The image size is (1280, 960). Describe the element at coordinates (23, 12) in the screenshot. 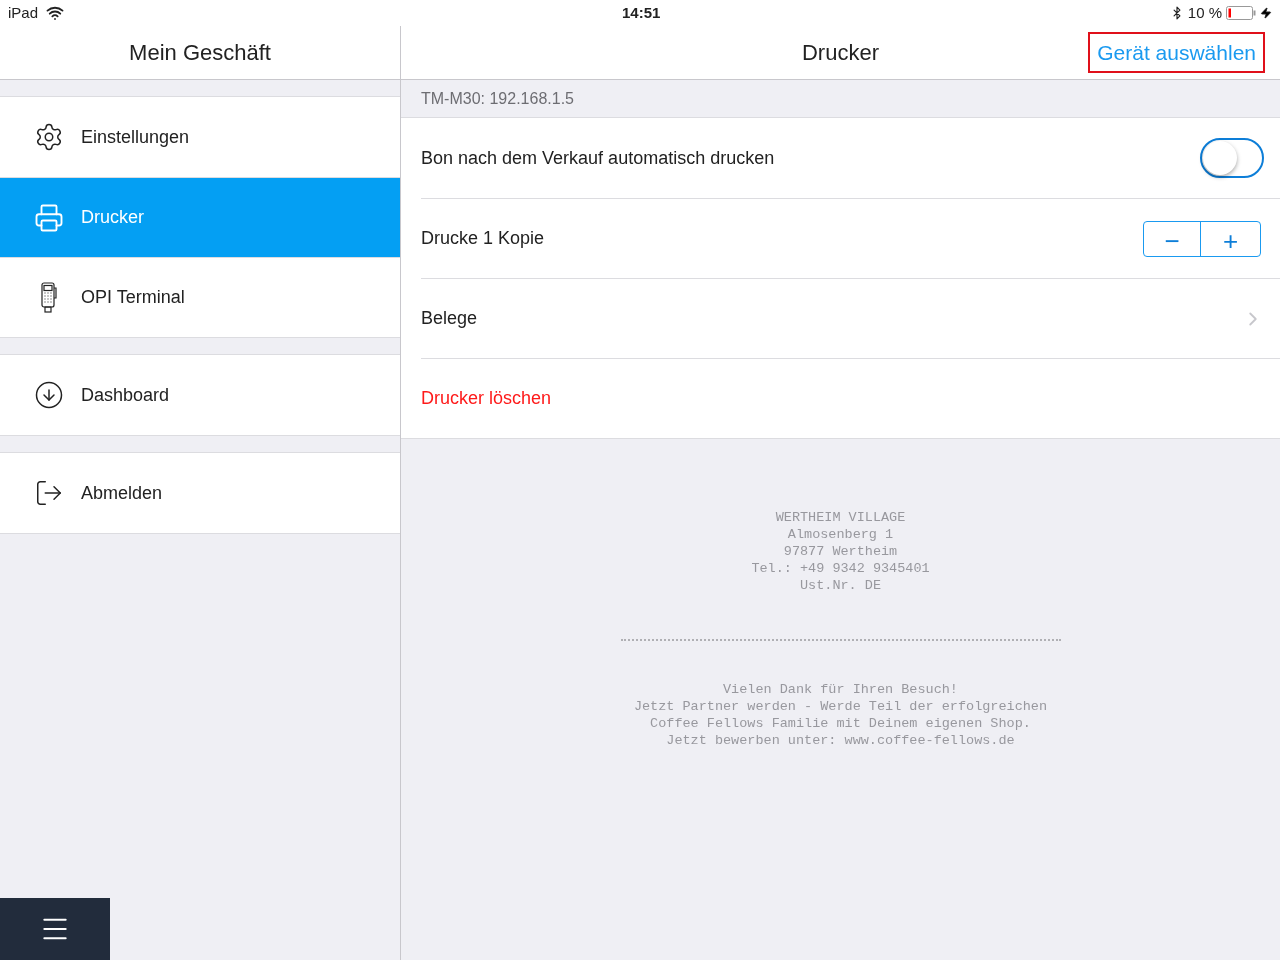

I see `device-name: iPad` at that location.